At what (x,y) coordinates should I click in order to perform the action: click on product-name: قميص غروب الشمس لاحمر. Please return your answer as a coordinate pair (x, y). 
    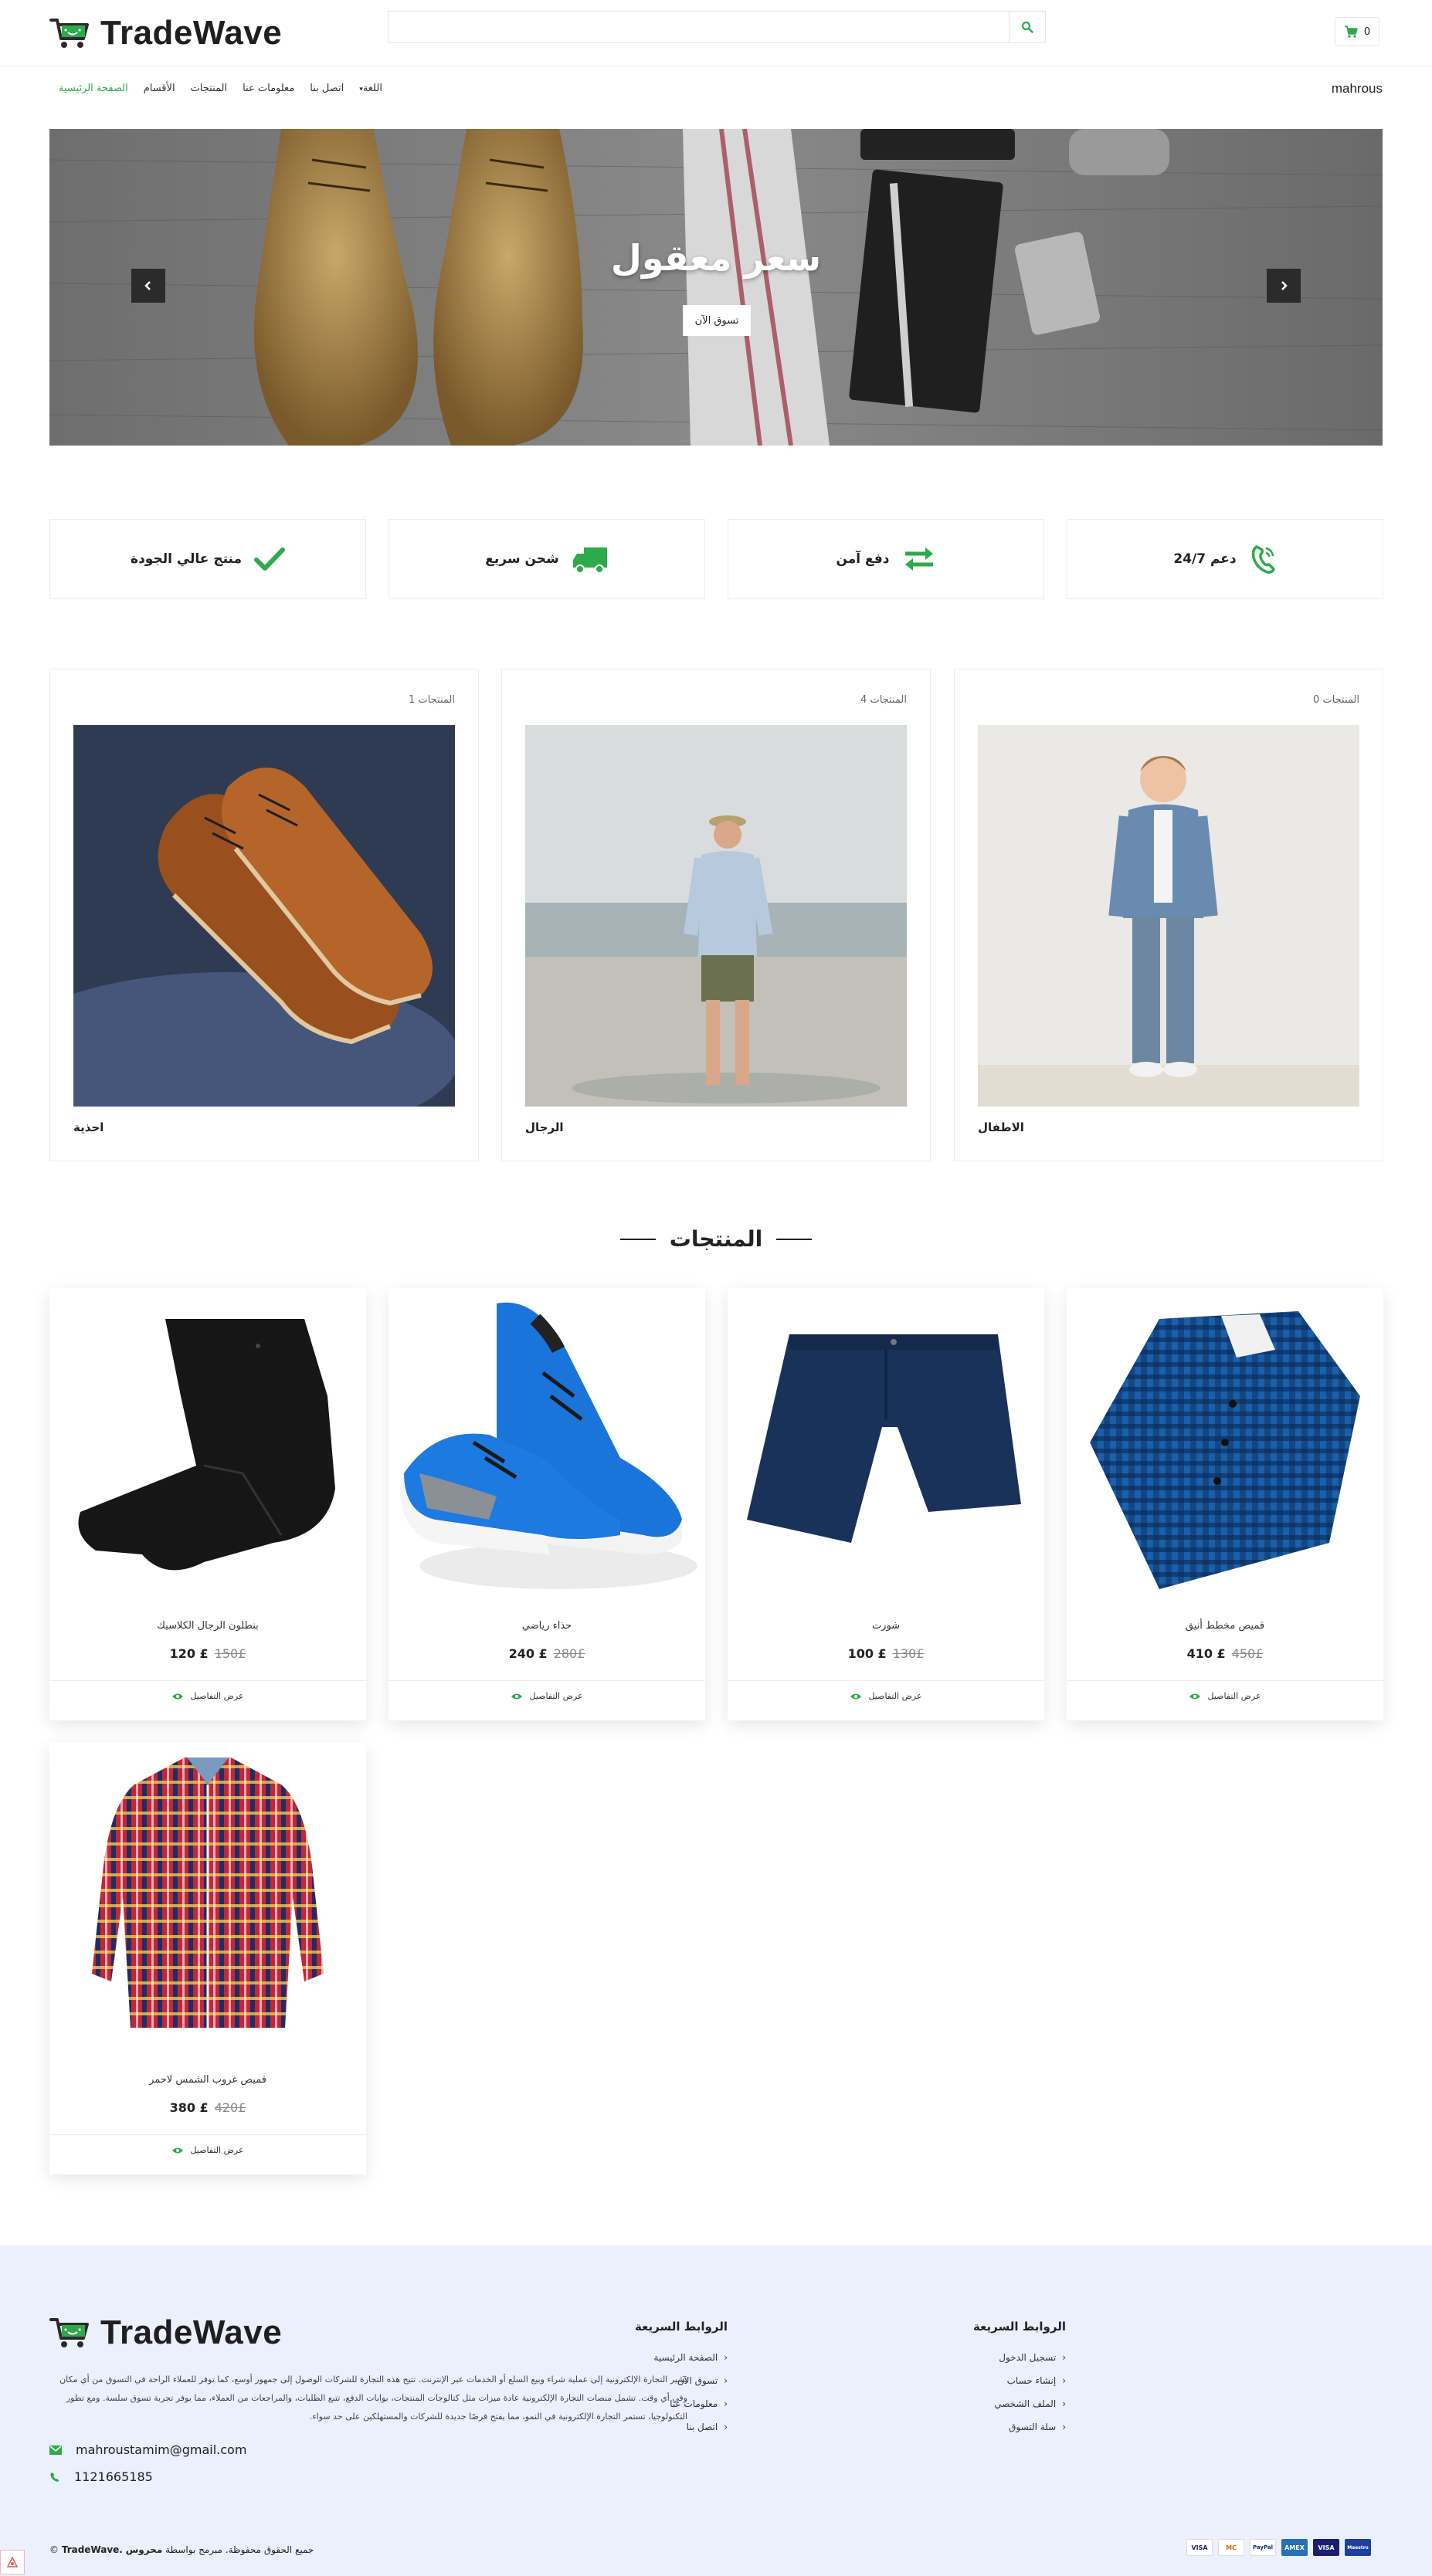
    Looking at the image, I should click on (208, 2080).